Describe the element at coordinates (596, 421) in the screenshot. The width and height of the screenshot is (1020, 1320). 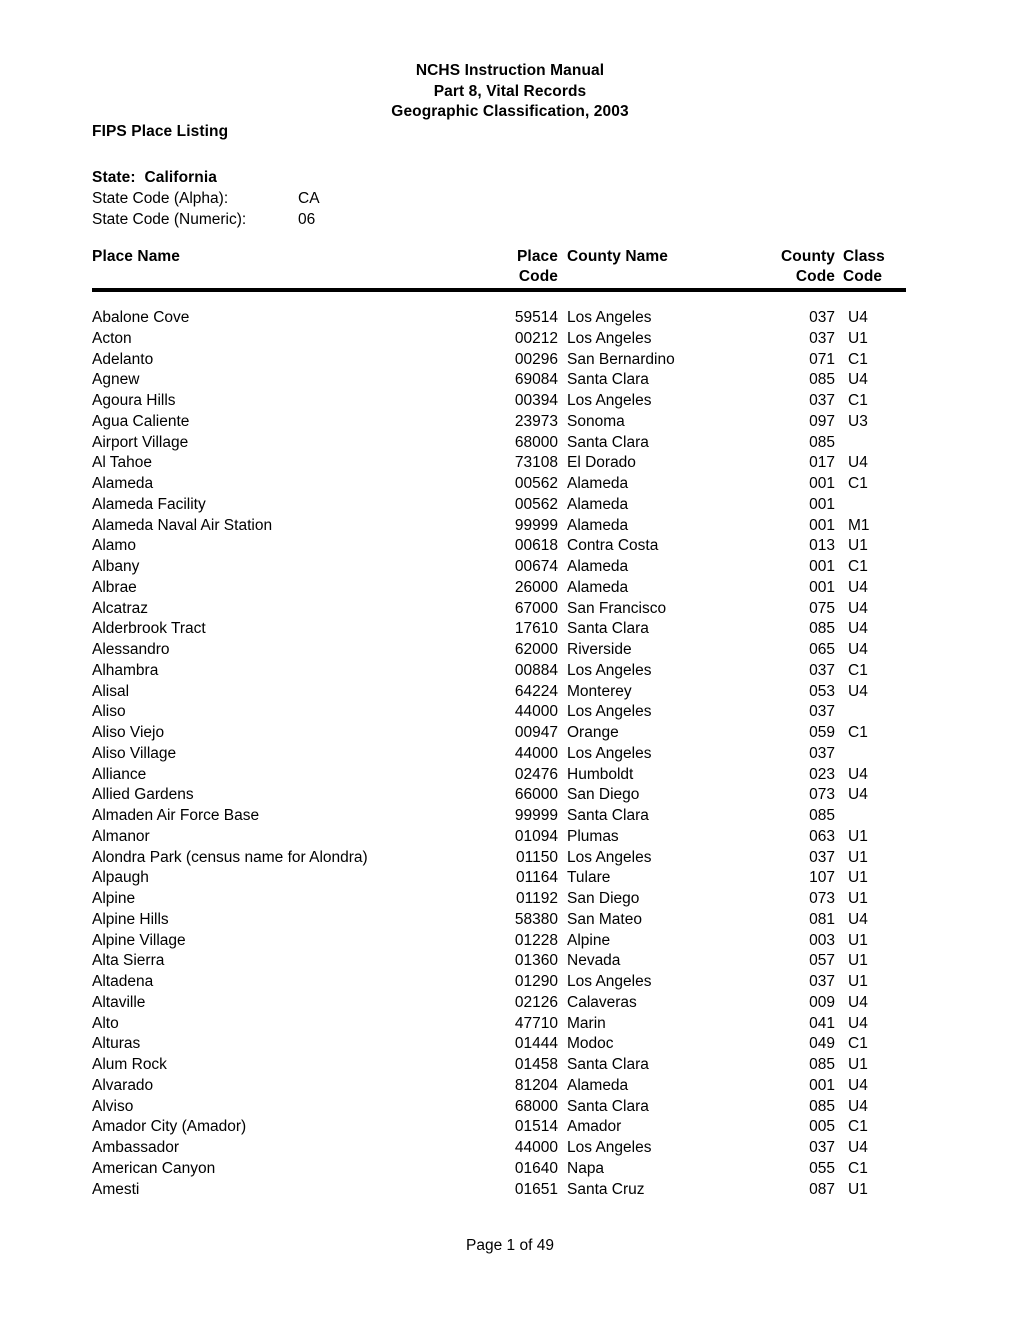
I see `cell-county-name: Sonoma` at that location.